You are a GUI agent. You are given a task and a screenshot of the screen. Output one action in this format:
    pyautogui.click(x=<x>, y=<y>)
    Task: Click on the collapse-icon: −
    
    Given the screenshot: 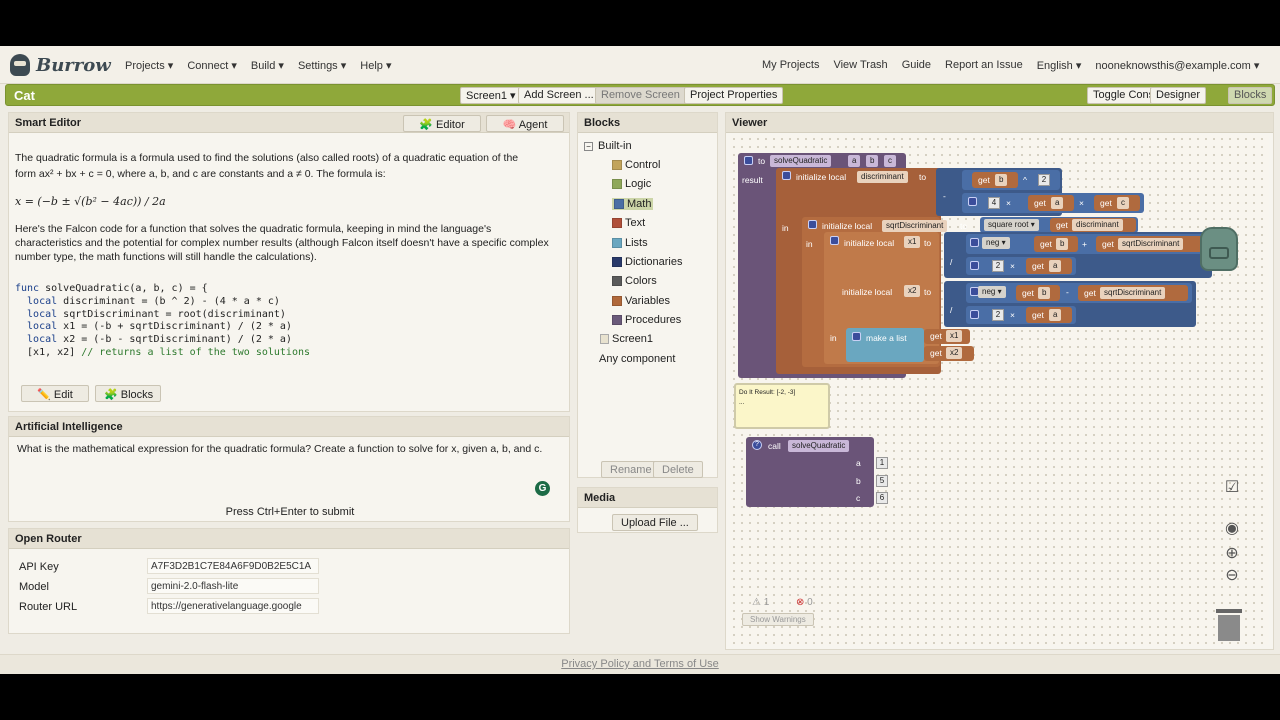 What is the action you would take?
    pyautogui.click(x=588, y=146)
    